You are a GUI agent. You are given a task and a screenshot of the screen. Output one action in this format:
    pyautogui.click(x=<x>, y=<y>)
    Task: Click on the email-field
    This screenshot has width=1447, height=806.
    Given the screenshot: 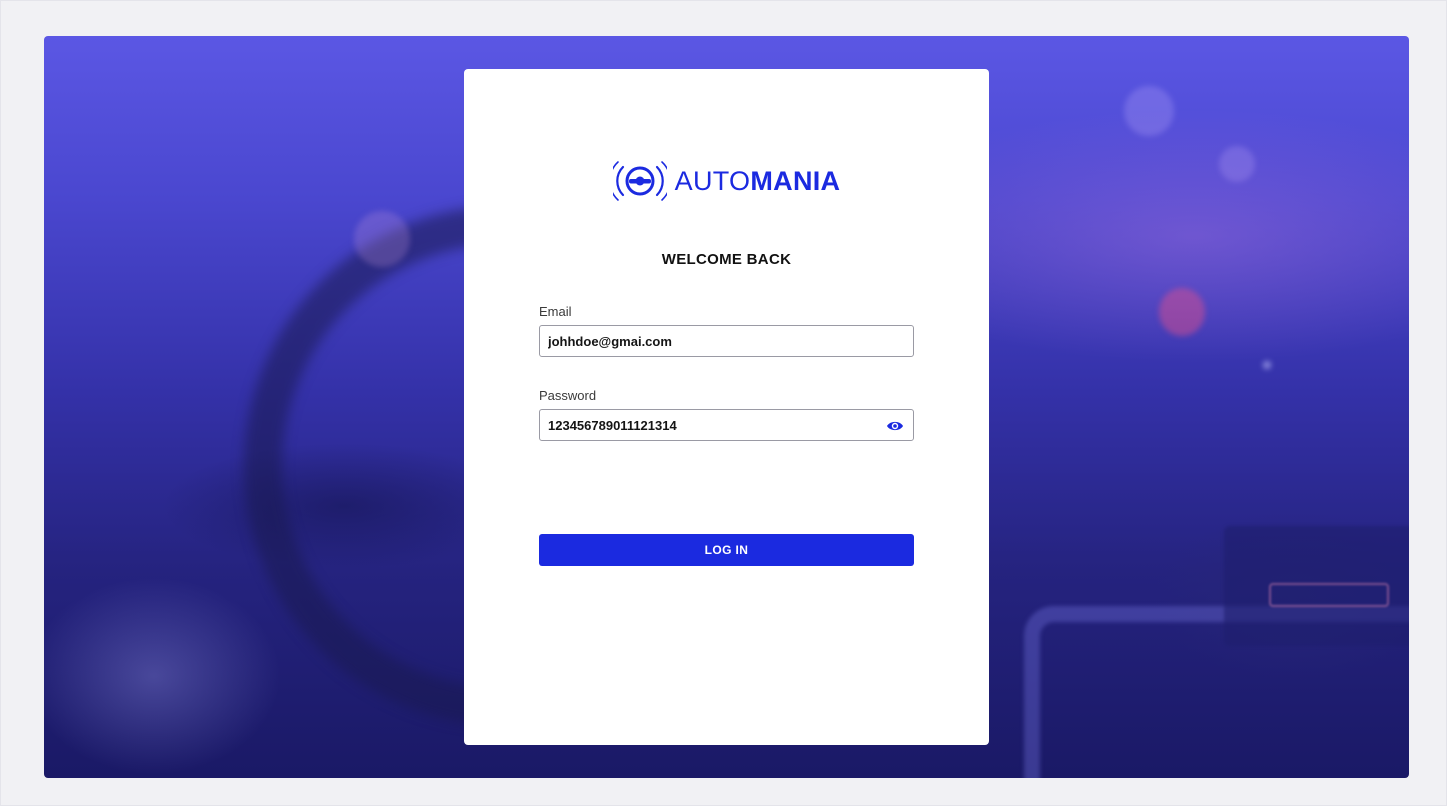 What is the action you would take?
    pyautogui.click(x=726, y=341)
    